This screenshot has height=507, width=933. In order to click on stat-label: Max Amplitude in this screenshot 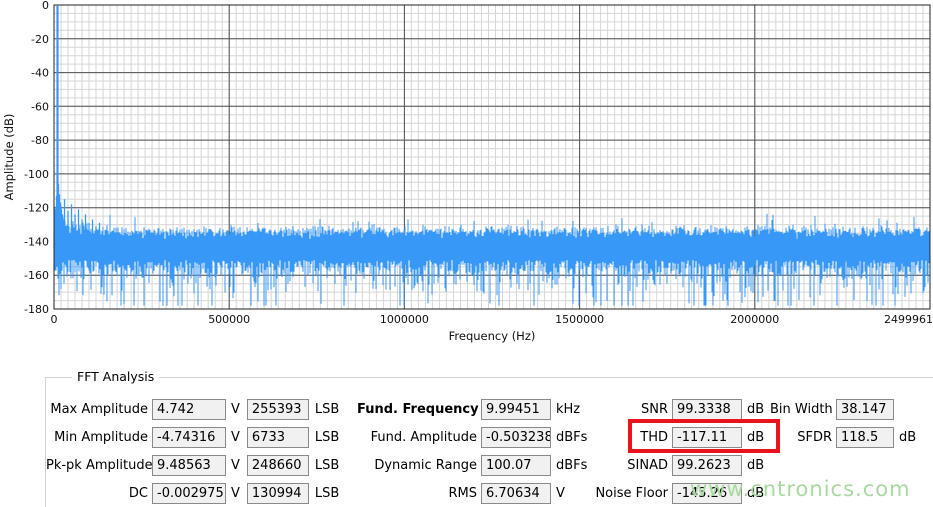, I will do `click(99, 409)`.